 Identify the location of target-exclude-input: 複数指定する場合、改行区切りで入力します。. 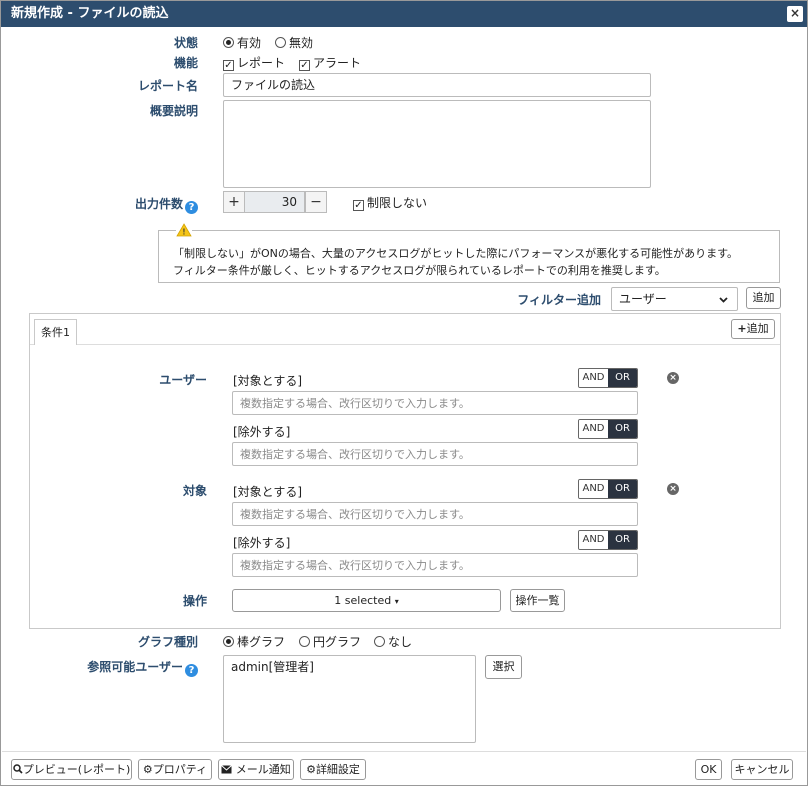
(435, 565).